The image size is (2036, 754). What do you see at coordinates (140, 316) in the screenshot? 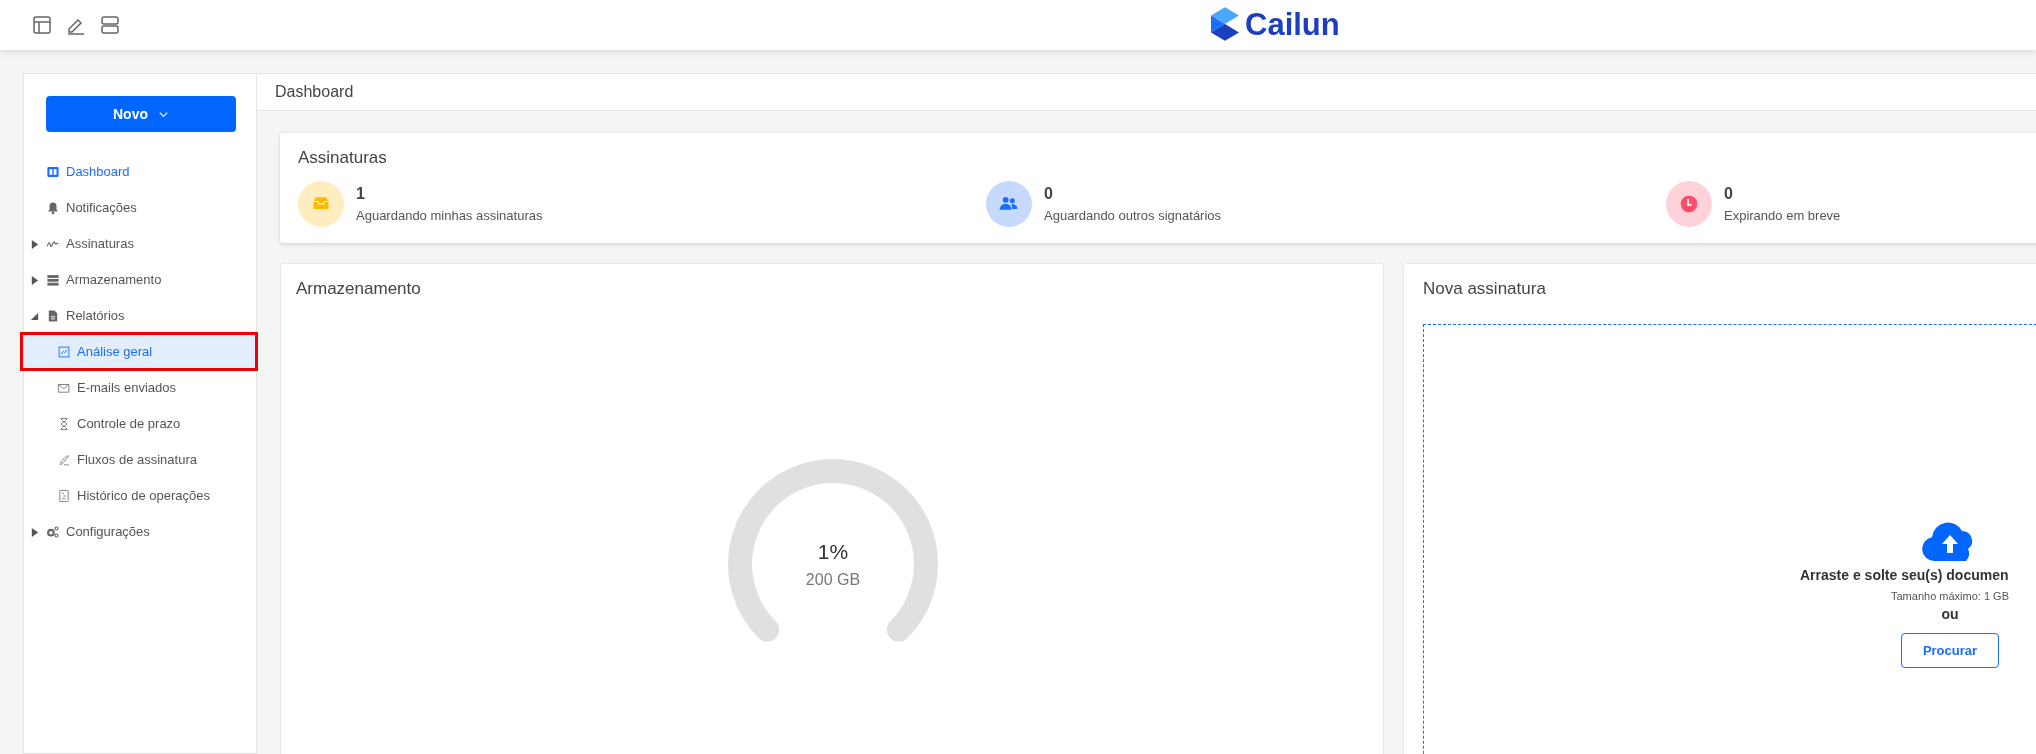
I see `sidebar-item: Relatórios` at bounding box center [140, 316].